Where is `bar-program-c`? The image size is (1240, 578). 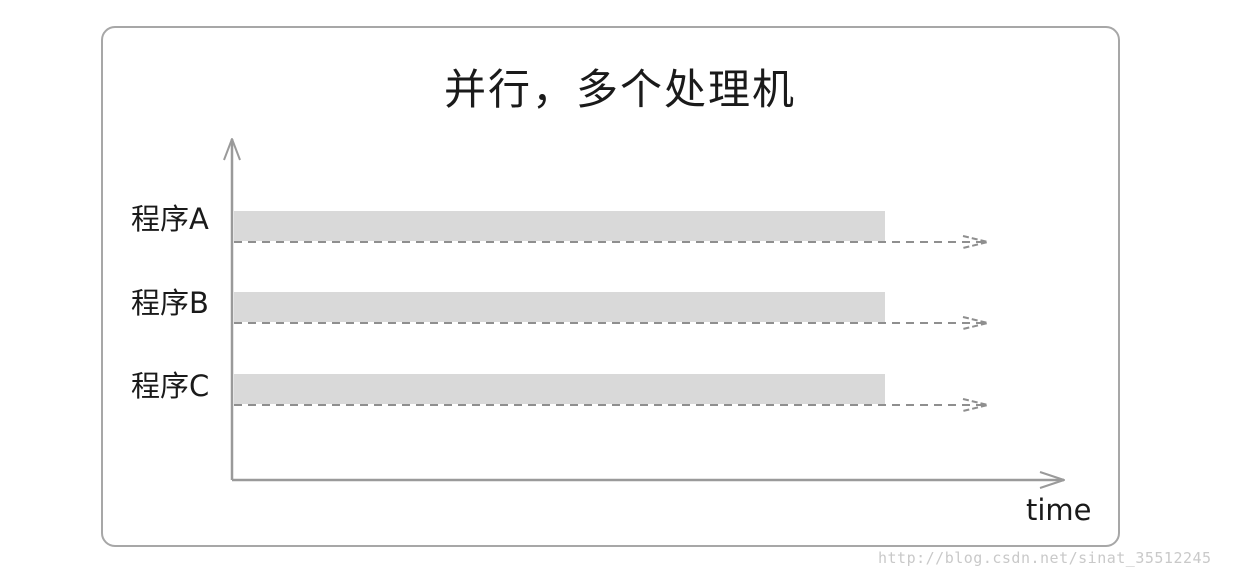
bar-program-c is located at coordinates (559, 389).